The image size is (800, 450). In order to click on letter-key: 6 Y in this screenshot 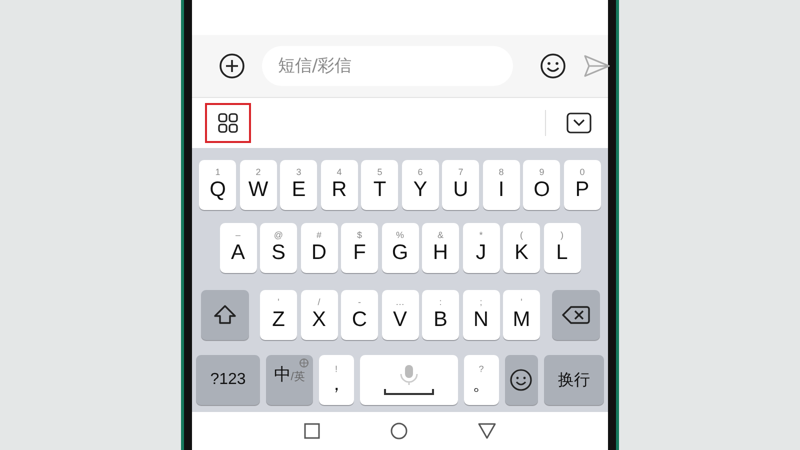, I will do `click(420, 185)`.